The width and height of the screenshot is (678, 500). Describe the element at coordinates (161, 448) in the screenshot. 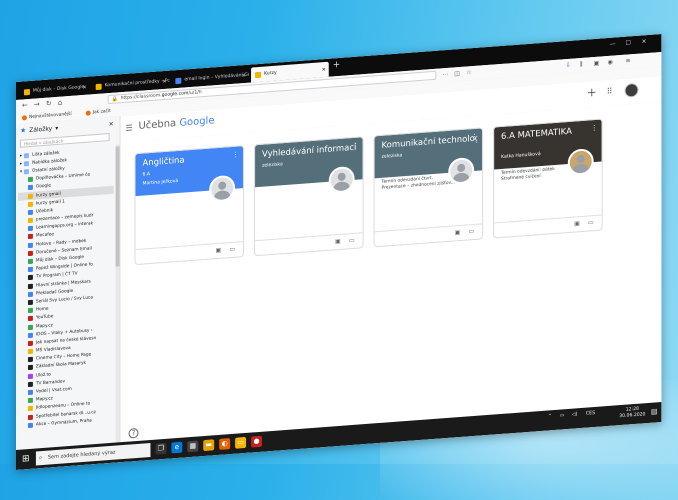

I see `task-view-icon: ❐` at that location.